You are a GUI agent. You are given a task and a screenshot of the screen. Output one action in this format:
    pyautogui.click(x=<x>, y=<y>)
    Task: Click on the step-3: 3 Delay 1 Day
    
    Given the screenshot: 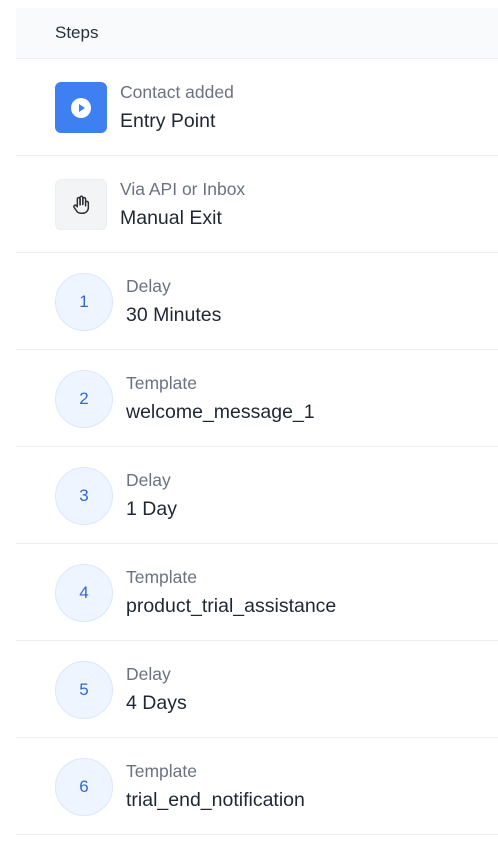 What is the action you would take?
    pyautogui.click(x=257, y=495)
    